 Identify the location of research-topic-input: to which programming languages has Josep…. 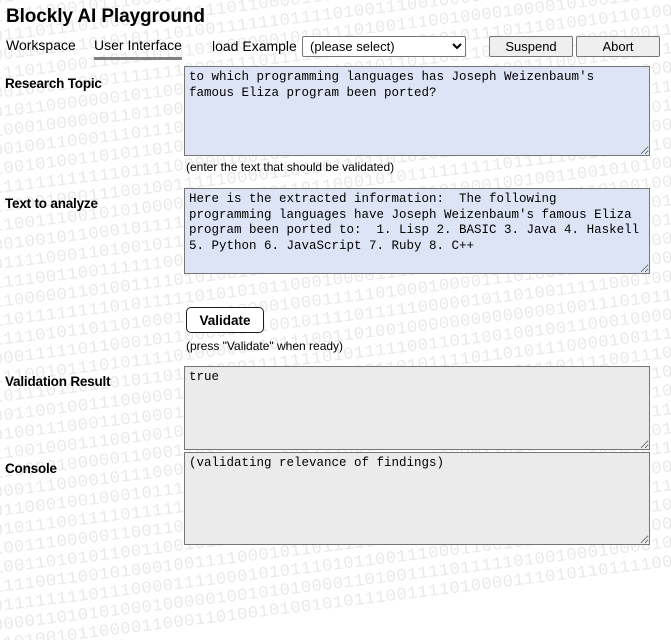
(417, 111).